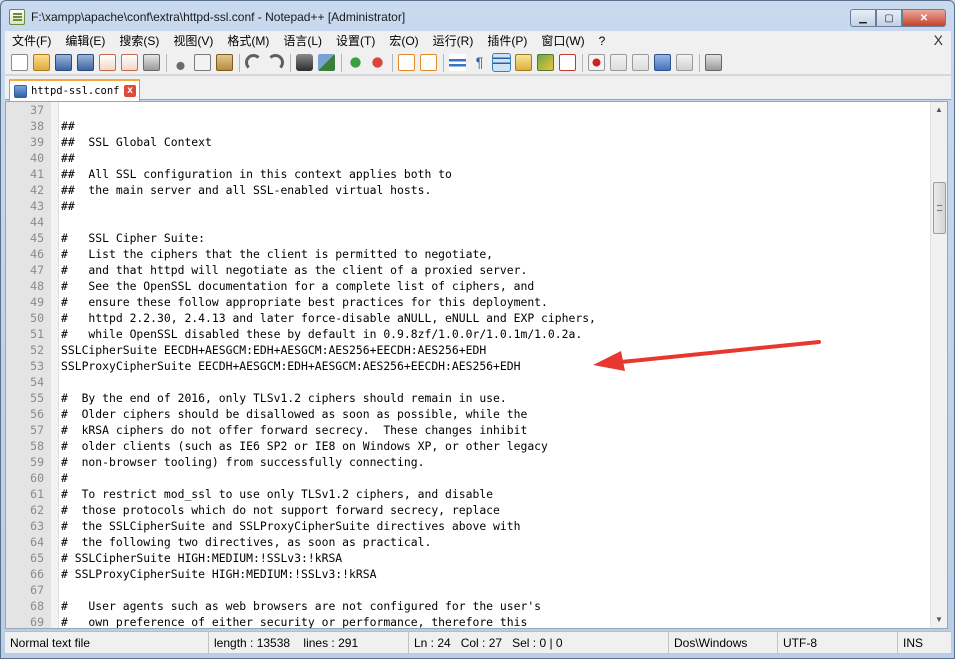  I want to click on paste-icon, so click(224, 62).